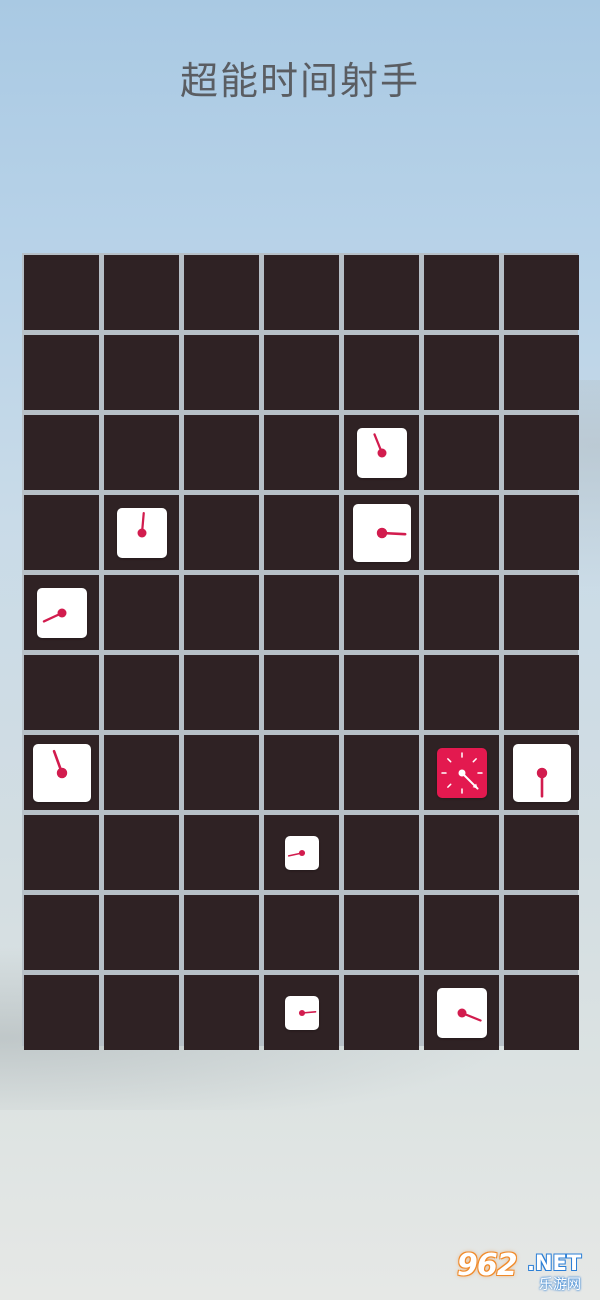 The image size is (600, 1300). What do you see at coordinates (487, 1265) in the screenshot?
I see `watermark-number: 962` at bounding box center [487, 1265].